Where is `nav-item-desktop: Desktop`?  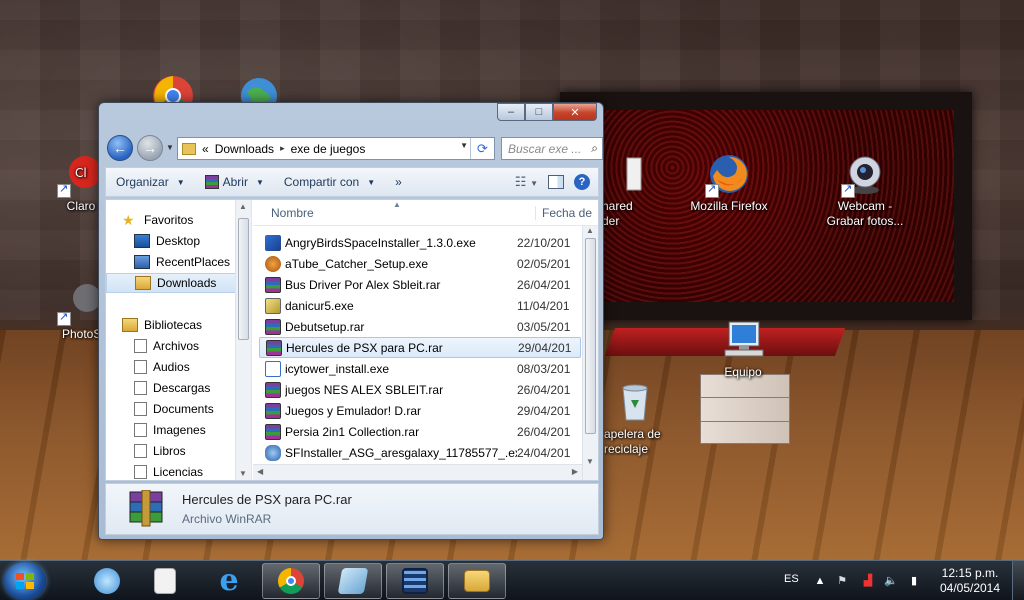 nav-item-desktop: Desktop is located at coordinates (171, 241).